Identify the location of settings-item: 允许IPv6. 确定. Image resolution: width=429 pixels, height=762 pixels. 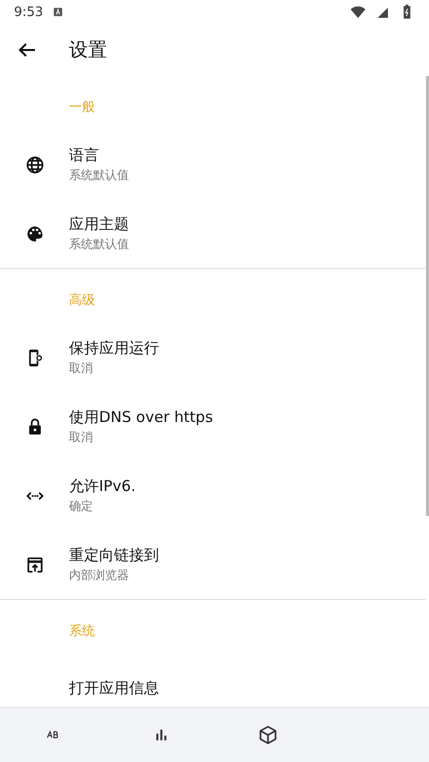
(213, 495).